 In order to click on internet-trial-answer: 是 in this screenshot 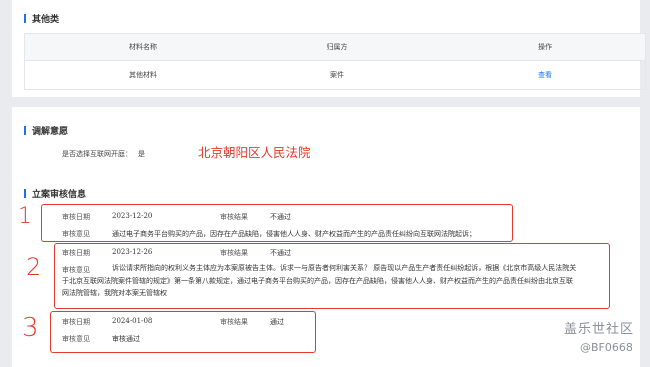, I will do `click(141, 154)`.